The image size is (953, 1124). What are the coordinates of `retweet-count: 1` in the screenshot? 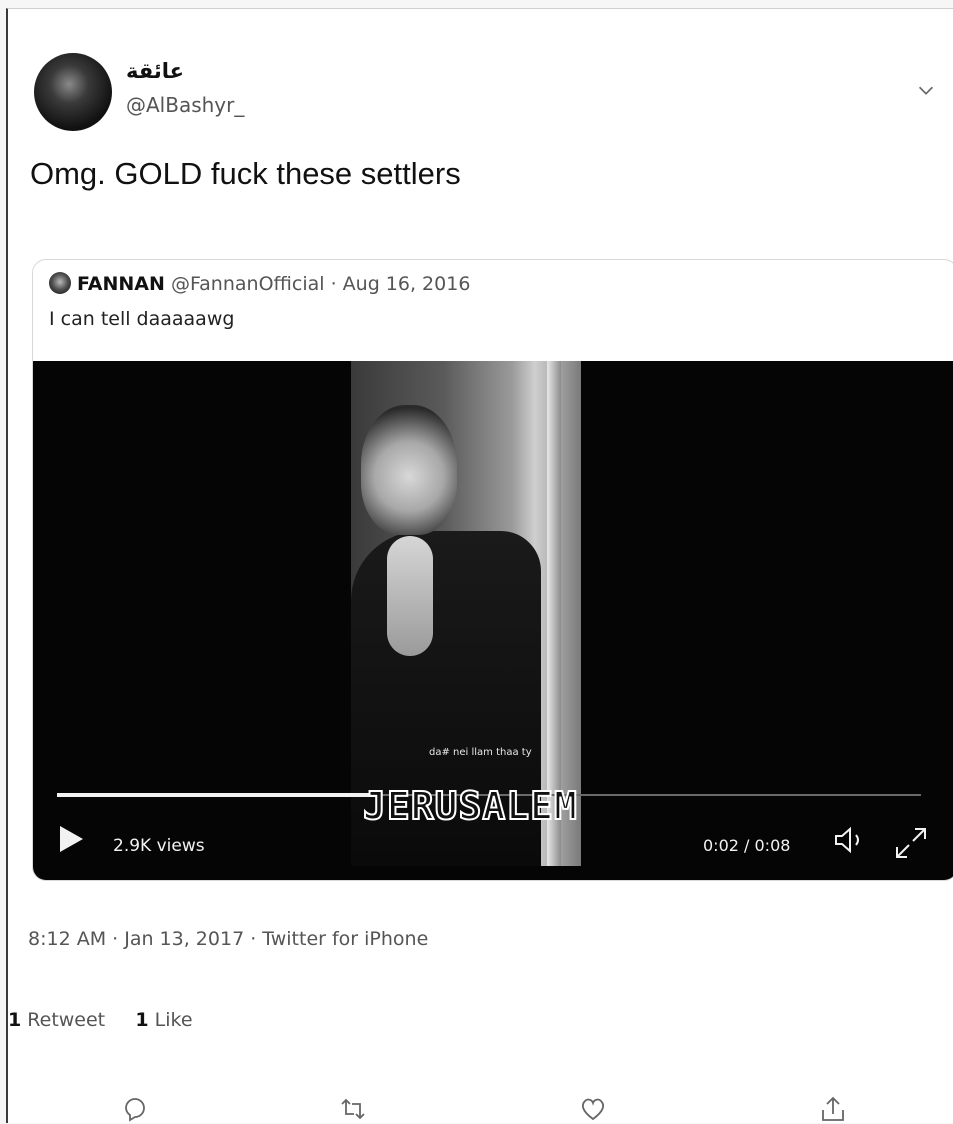 It's located at (15, 1020).